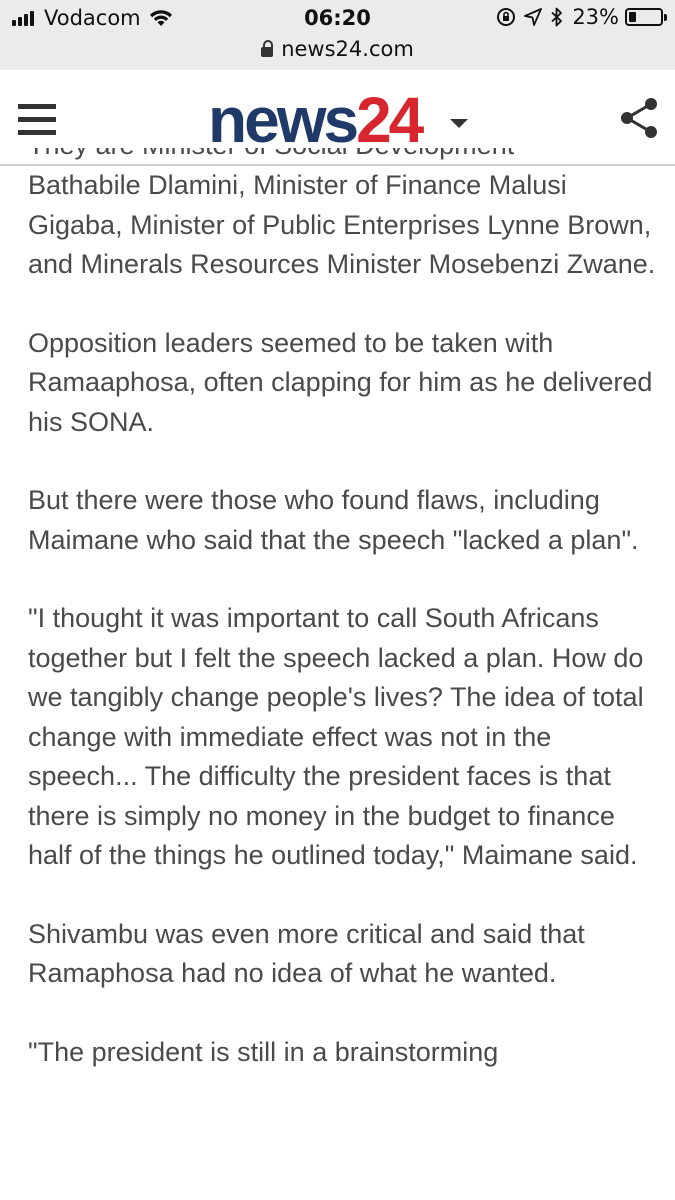 The image size is (675, 1200). What do you see at coordinates (337, 18) in the screenshot?
I see `status-bar: Vodacom 06:20 23%` at bounding box center [337, 18].